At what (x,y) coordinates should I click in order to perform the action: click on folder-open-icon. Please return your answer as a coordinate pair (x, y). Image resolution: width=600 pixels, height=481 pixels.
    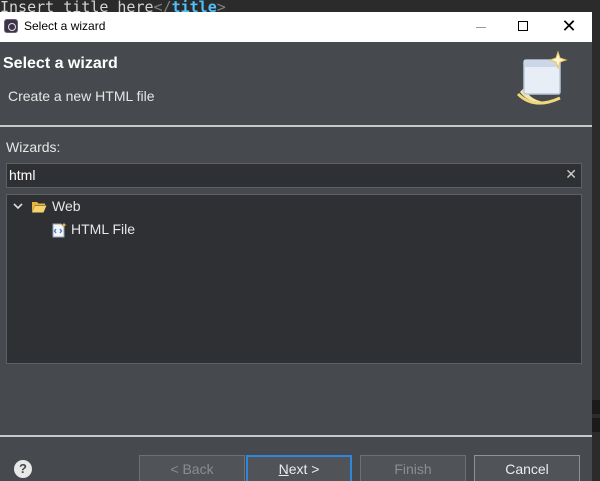
    Looking at the image, I should click on (39, 207).